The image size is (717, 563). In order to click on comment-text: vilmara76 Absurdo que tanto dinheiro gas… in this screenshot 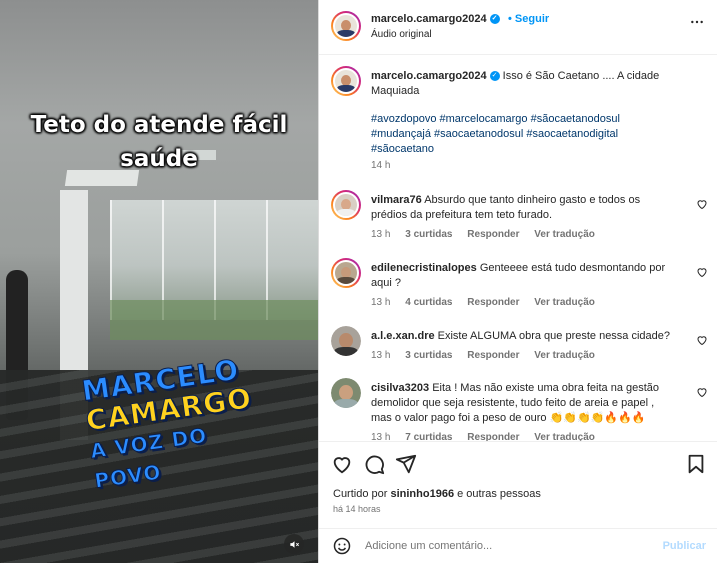, I will do `click(521, 208)`.